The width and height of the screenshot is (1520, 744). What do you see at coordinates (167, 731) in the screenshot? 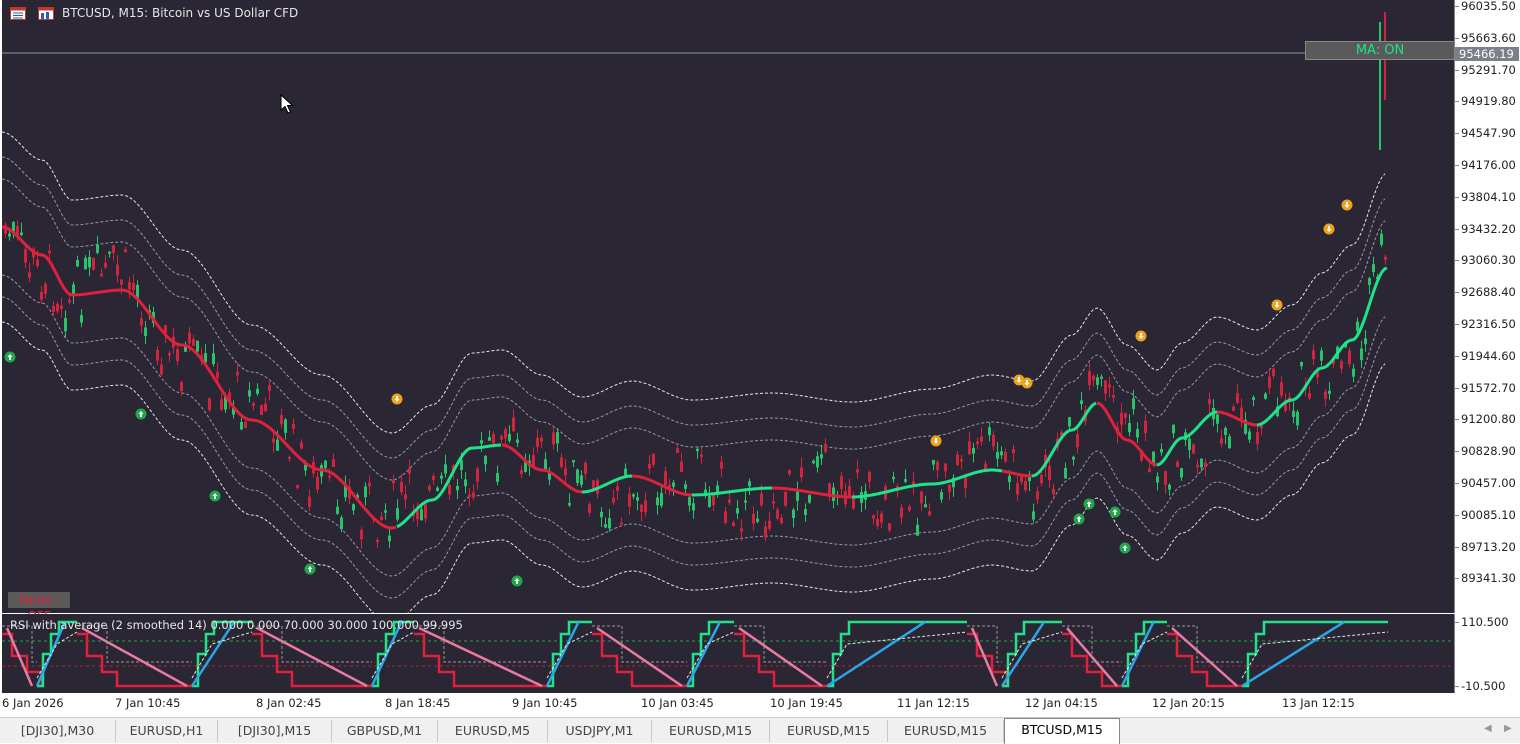
I see `tab-eurusd-h1: EURUSD,H1` at bounding box center [167, 731].